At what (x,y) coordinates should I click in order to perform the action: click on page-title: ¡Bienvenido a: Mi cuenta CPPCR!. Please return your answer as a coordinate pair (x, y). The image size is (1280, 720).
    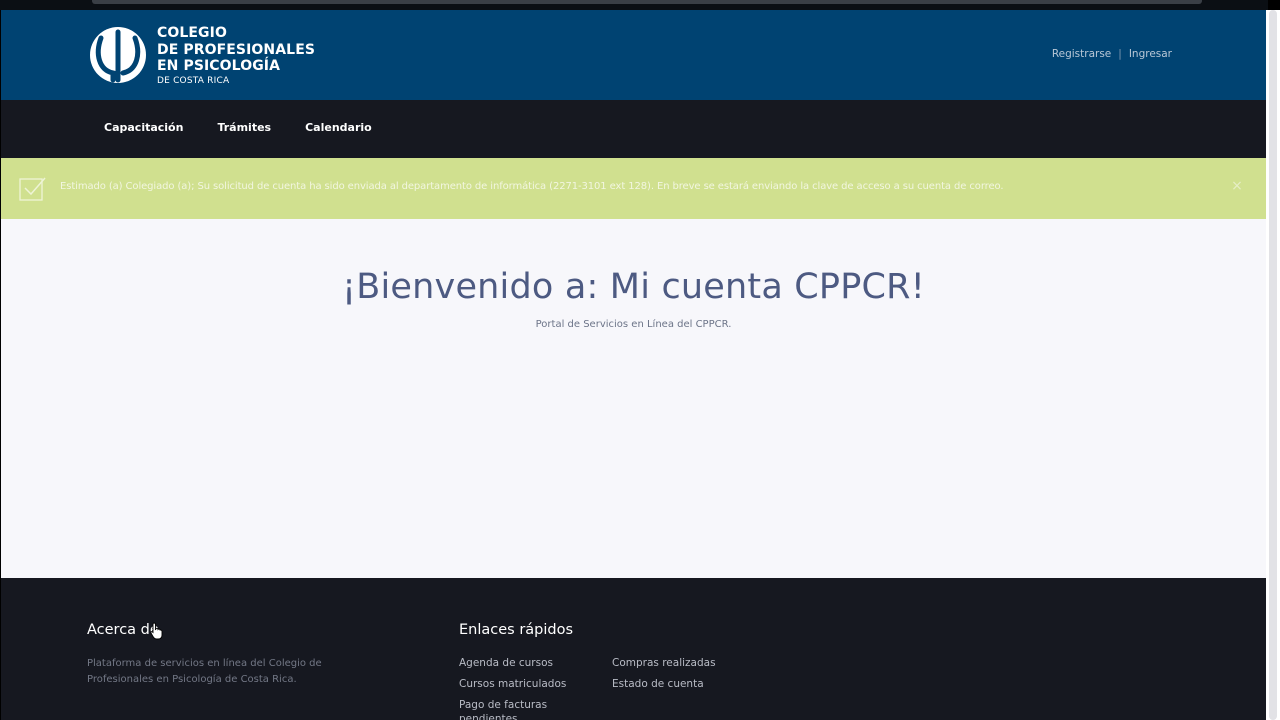
    Looking at the image, I should click on (633, 287).